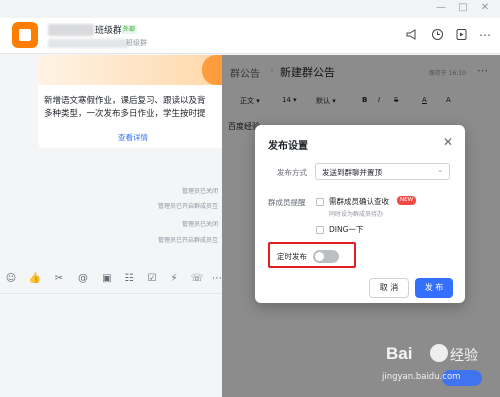 Image resolution: width=500 pixels, height=397 pixels. Describe the element at coordinates (439, 353) in the screenshot. I see `paw-icon` at that location.